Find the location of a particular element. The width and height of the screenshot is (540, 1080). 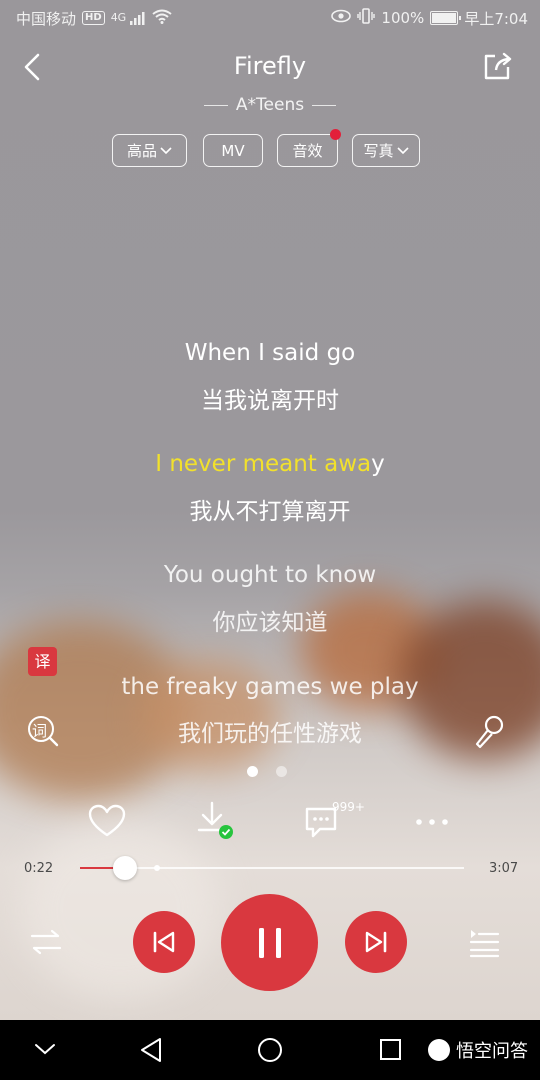

chevron-left-icon is located at coordinates (32, 67).